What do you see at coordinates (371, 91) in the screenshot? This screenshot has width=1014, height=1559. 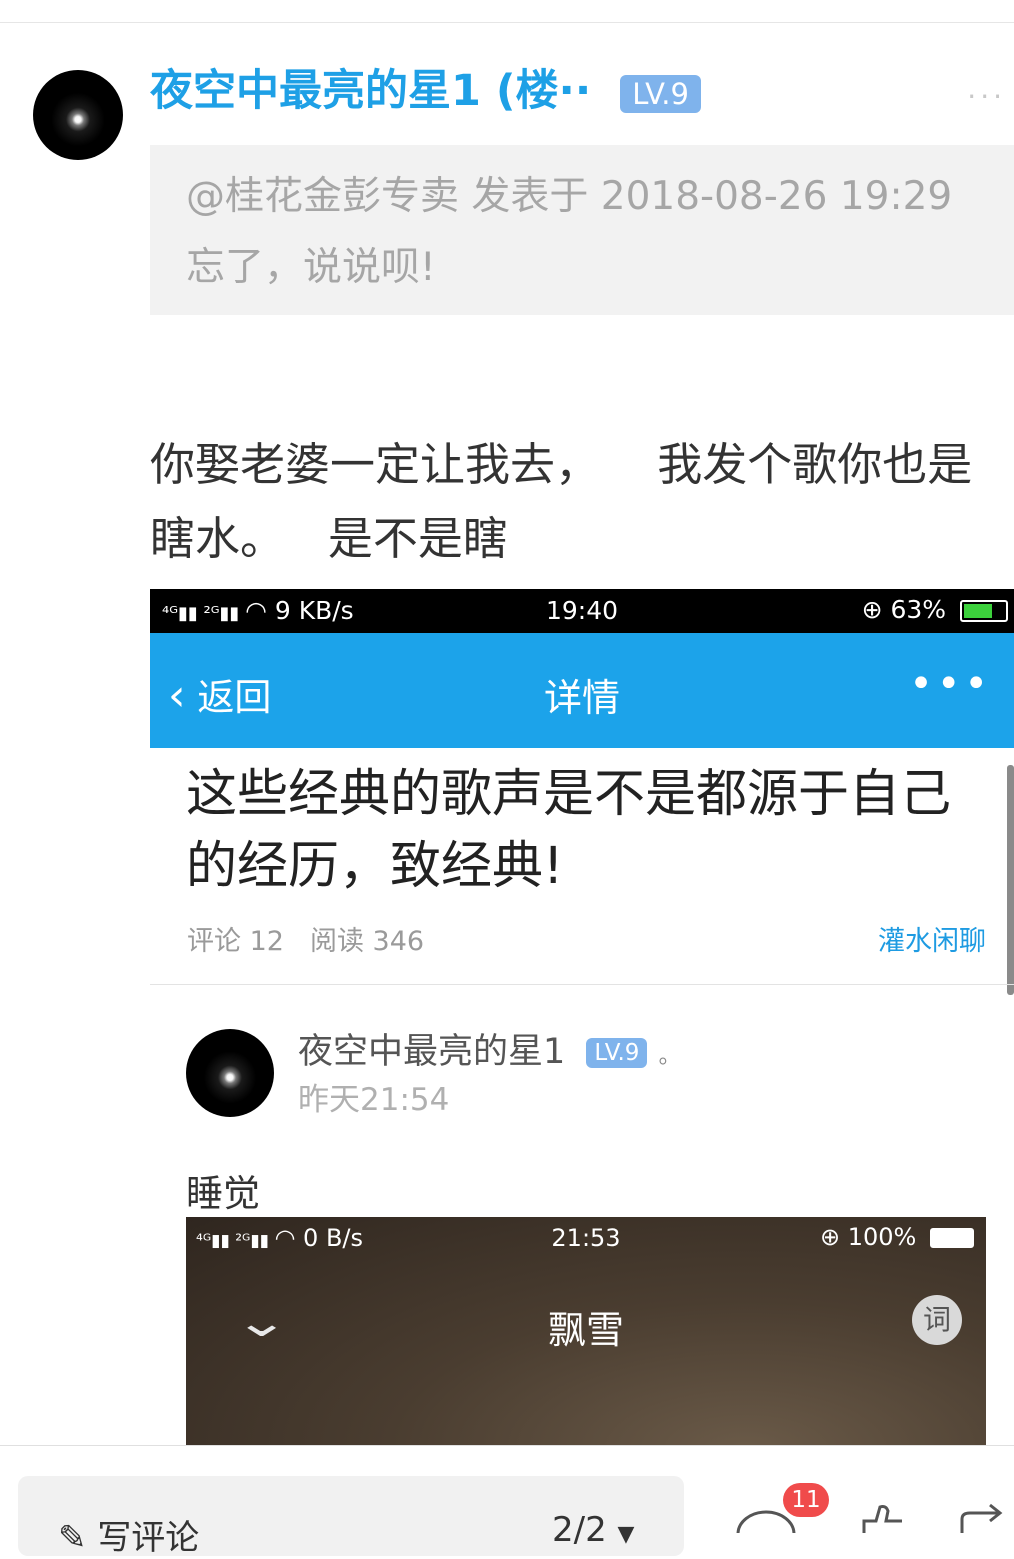 I see `author-name: 夜空中最亮的星1 (楼··` at bounding box center [371, 91].